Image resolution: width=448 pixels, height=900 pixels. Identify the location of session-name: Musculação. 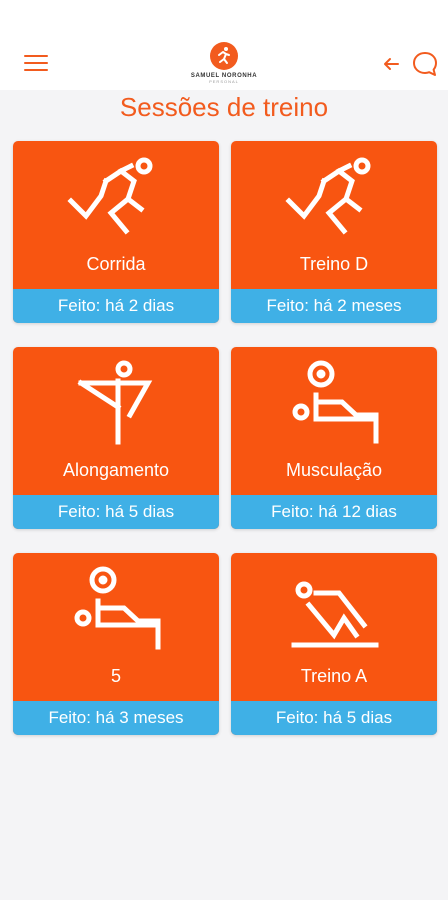
(334, 470).